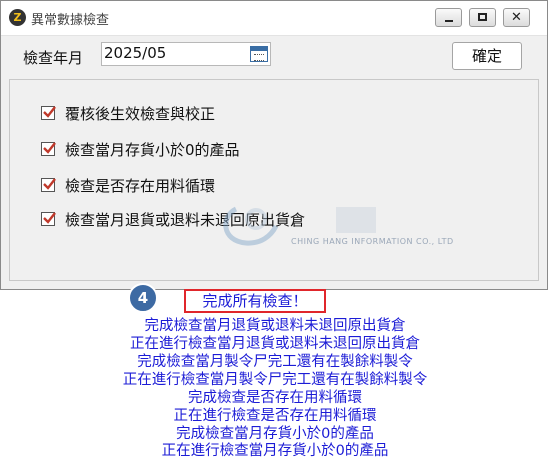  What do you see at coordinates (275, 326) in the screenshot?
I see `log-line: 完成檢查當月退貨或退料未退回原出貨倉` at bounding box center [275, 326].